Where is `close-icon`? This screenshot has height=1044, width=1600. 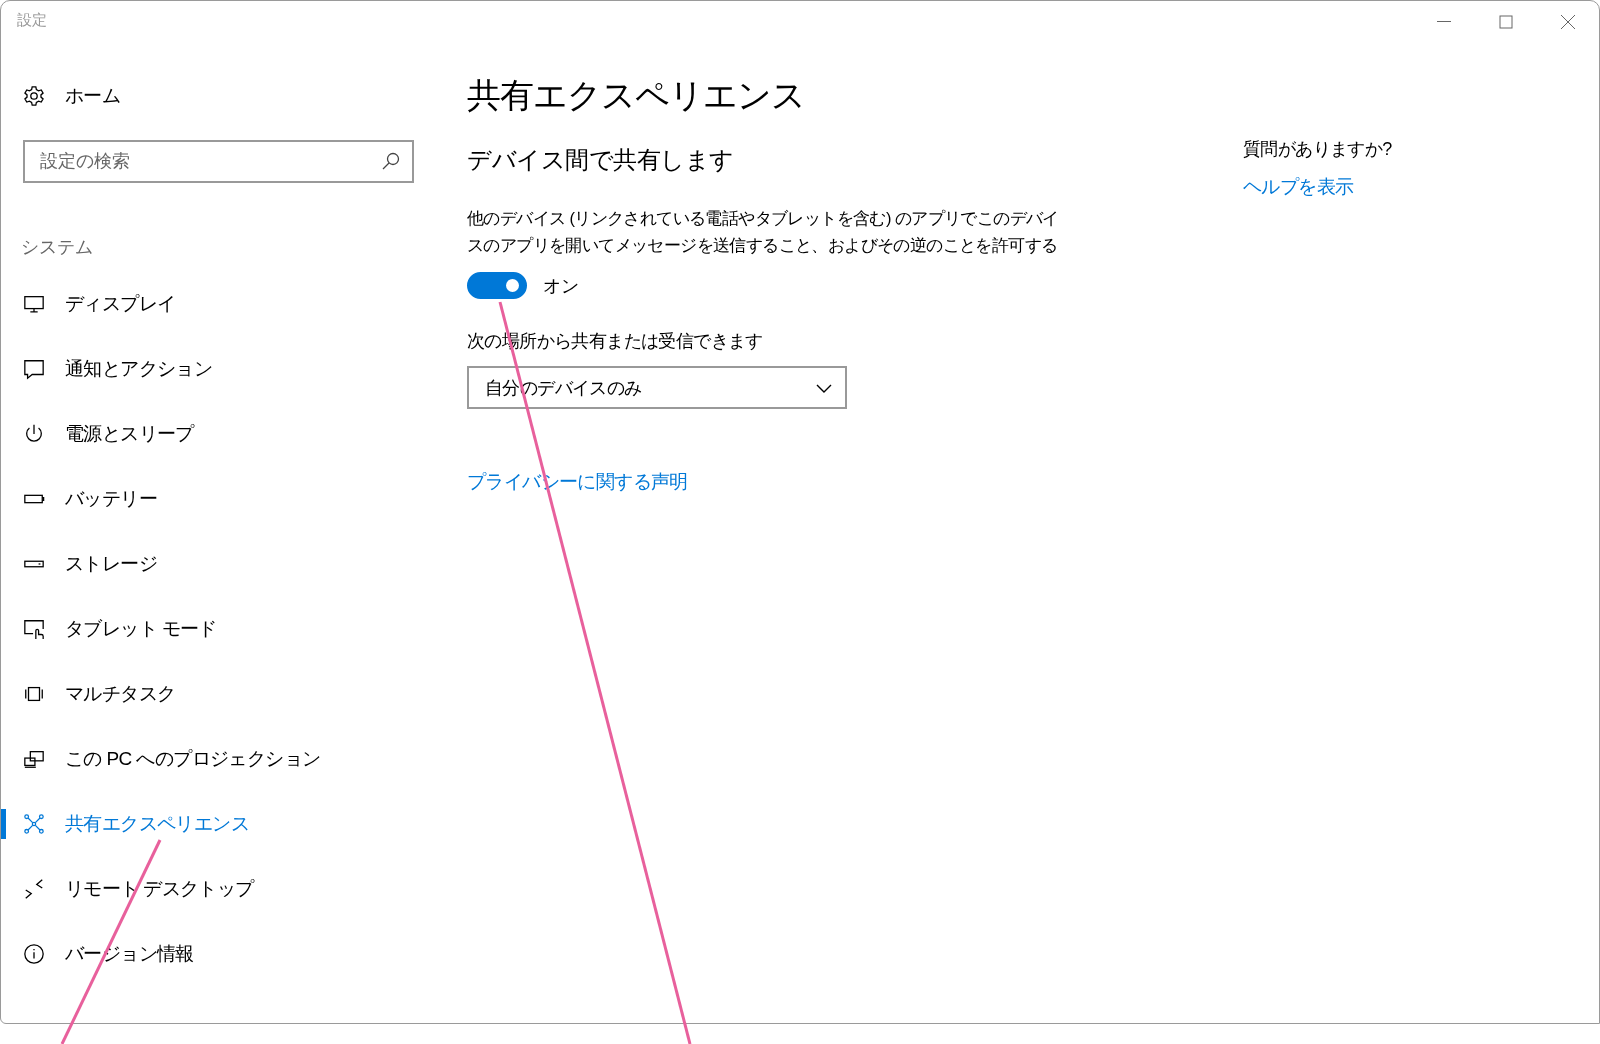 close-icon is located at coordinates (1568, 21).